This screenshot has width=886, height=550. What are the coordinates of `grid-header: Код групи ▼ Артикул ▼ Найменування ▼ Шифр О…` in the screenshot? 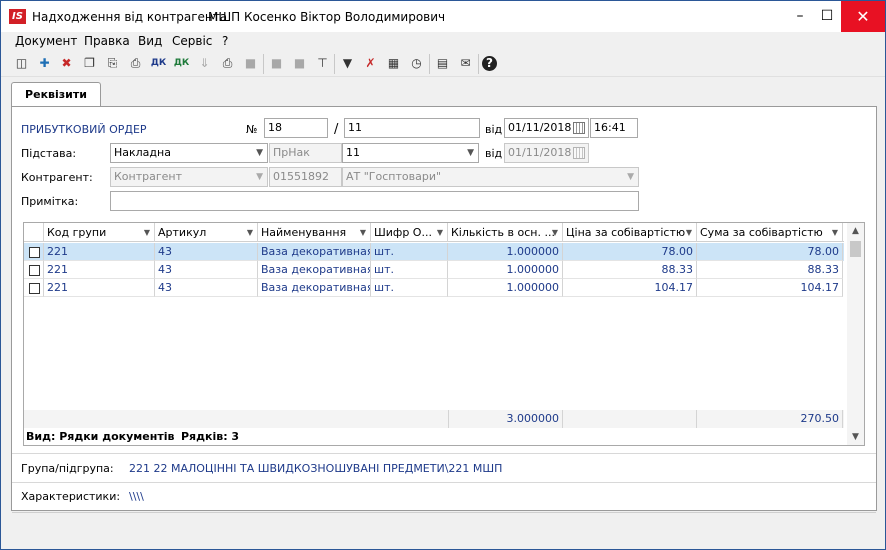 It's located at (434, 232).